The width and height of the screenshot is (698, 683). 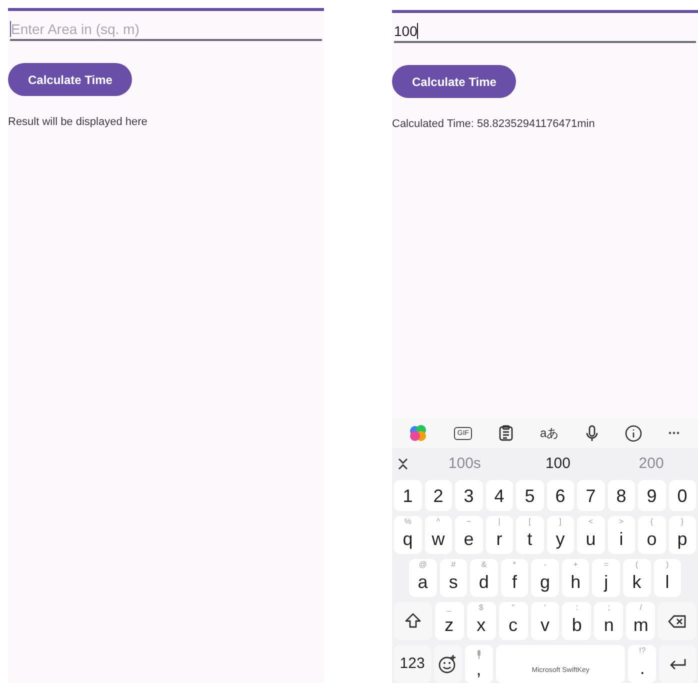 I want to click on keyboard-key: ^ w, so click(x=438, y=535).